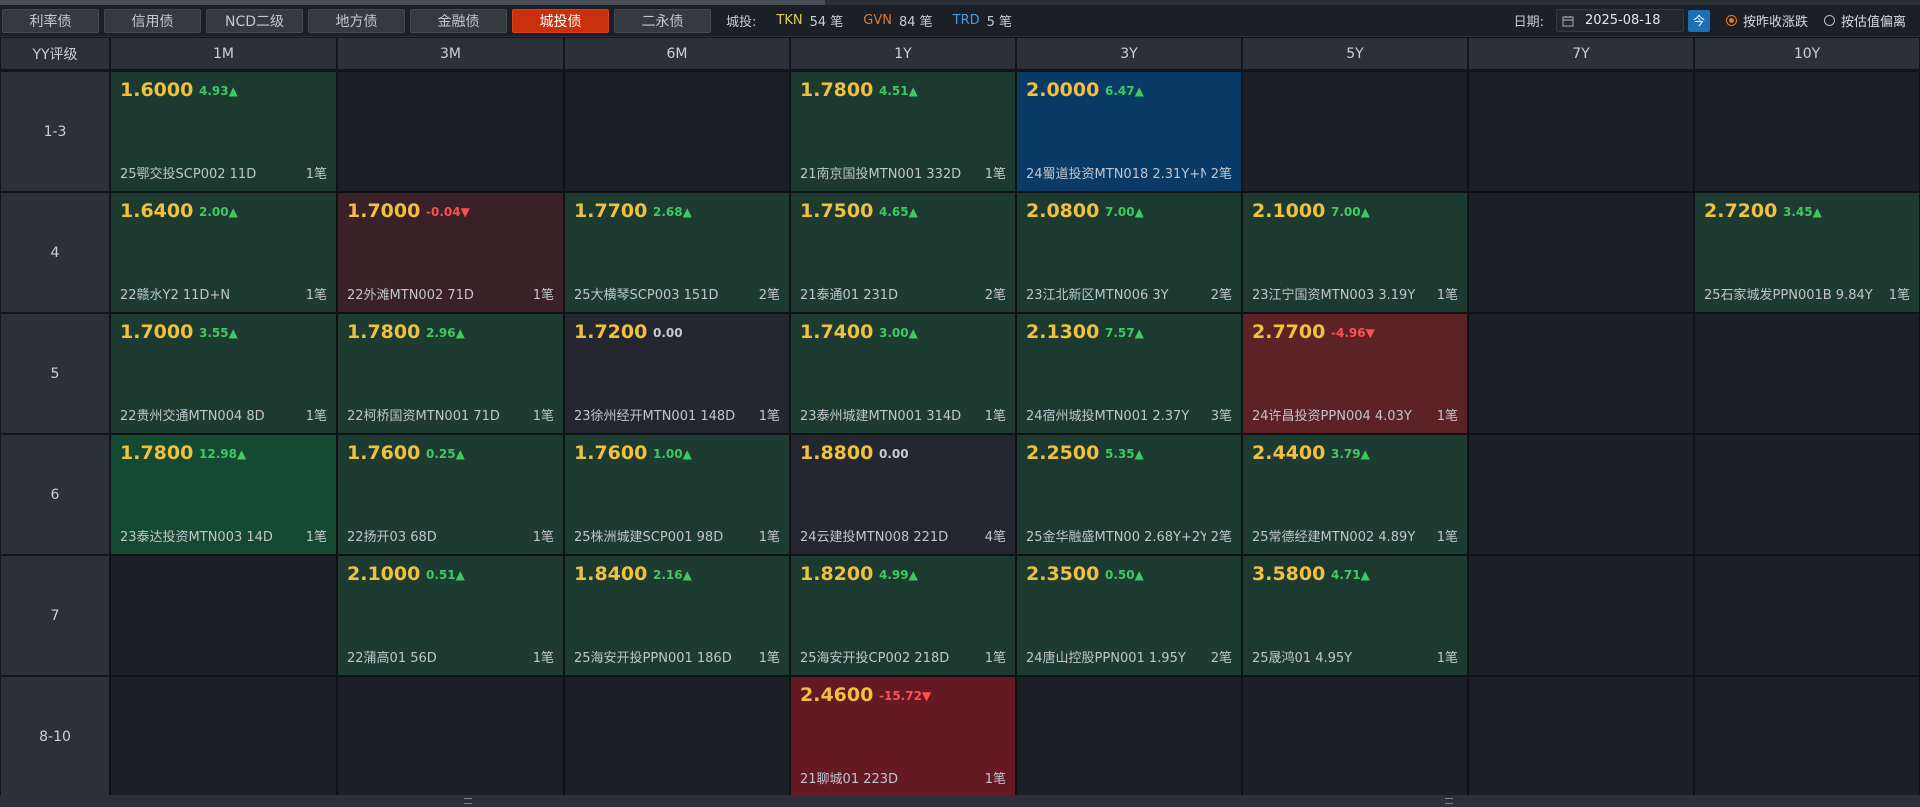 This screenshot has width=1920, height=807. I want to click on quote-cell: 1.7400 3.00▲ 23泰州城建MTN001 314D 1笔, so click(903, 373).